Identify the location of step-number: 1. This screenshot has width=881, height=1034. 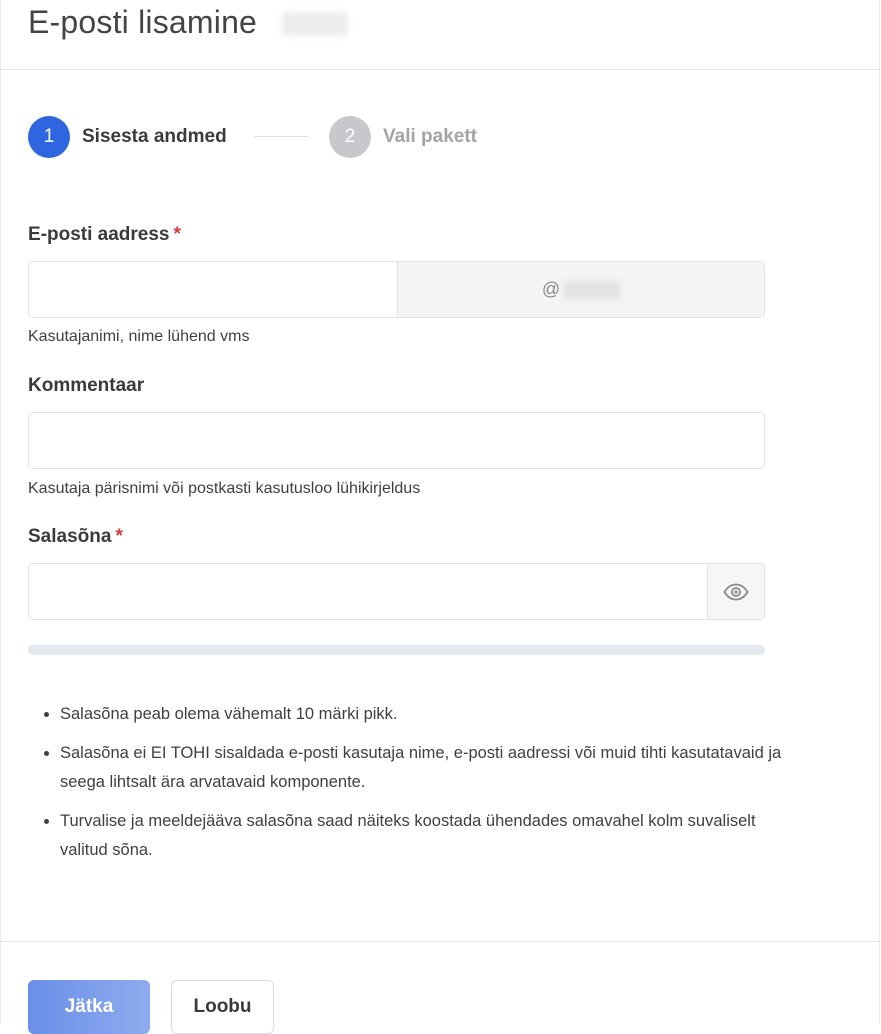
(49, 137).